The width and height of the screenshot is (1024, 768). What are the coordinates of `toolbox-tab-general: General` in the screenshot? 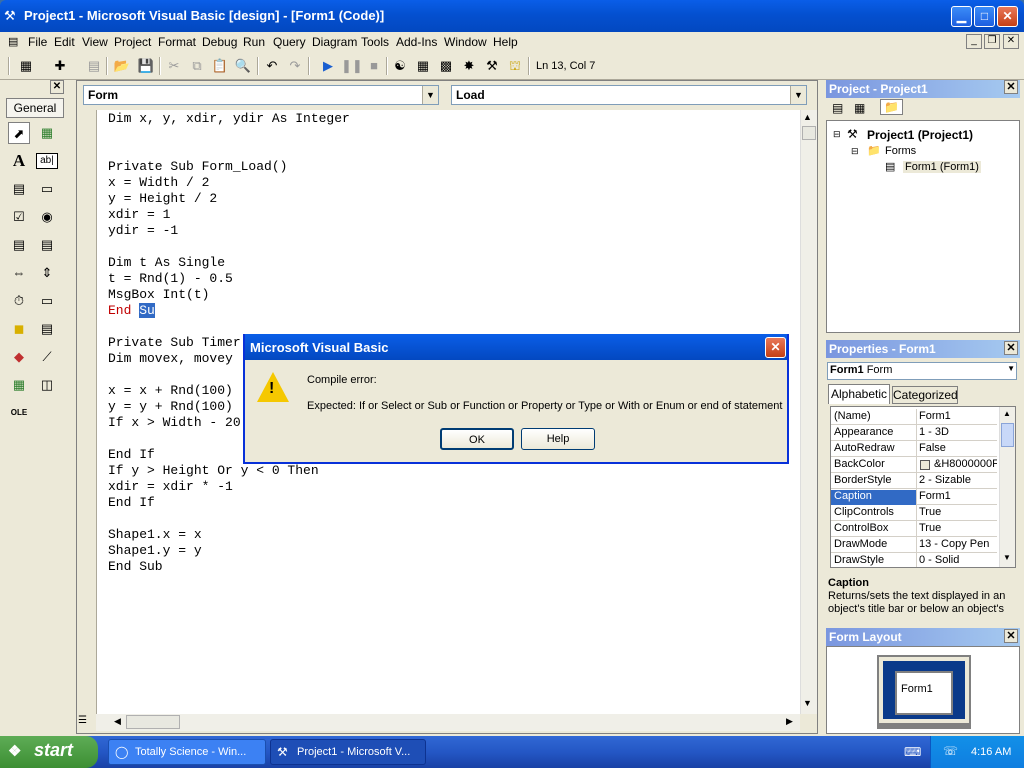 It's located at (35, 108).